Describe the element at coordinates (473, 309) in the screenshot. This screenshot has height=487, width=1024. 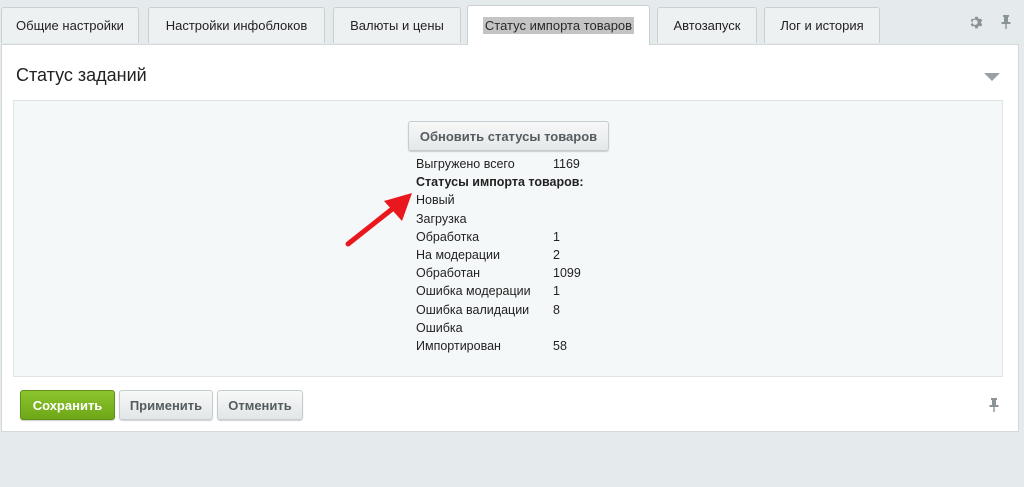
I see `status-label: Ошибка валидации` at that location.